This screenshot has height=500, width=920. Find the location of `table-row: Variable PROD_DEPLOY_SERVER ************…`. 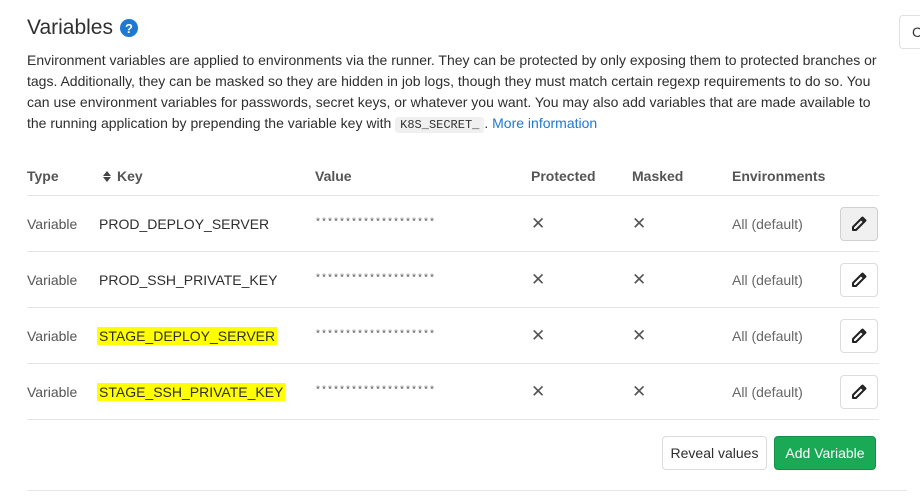

table-row: Variable PROD_DEPLOY_SERVER ************… is located at coordinates (453, 224).